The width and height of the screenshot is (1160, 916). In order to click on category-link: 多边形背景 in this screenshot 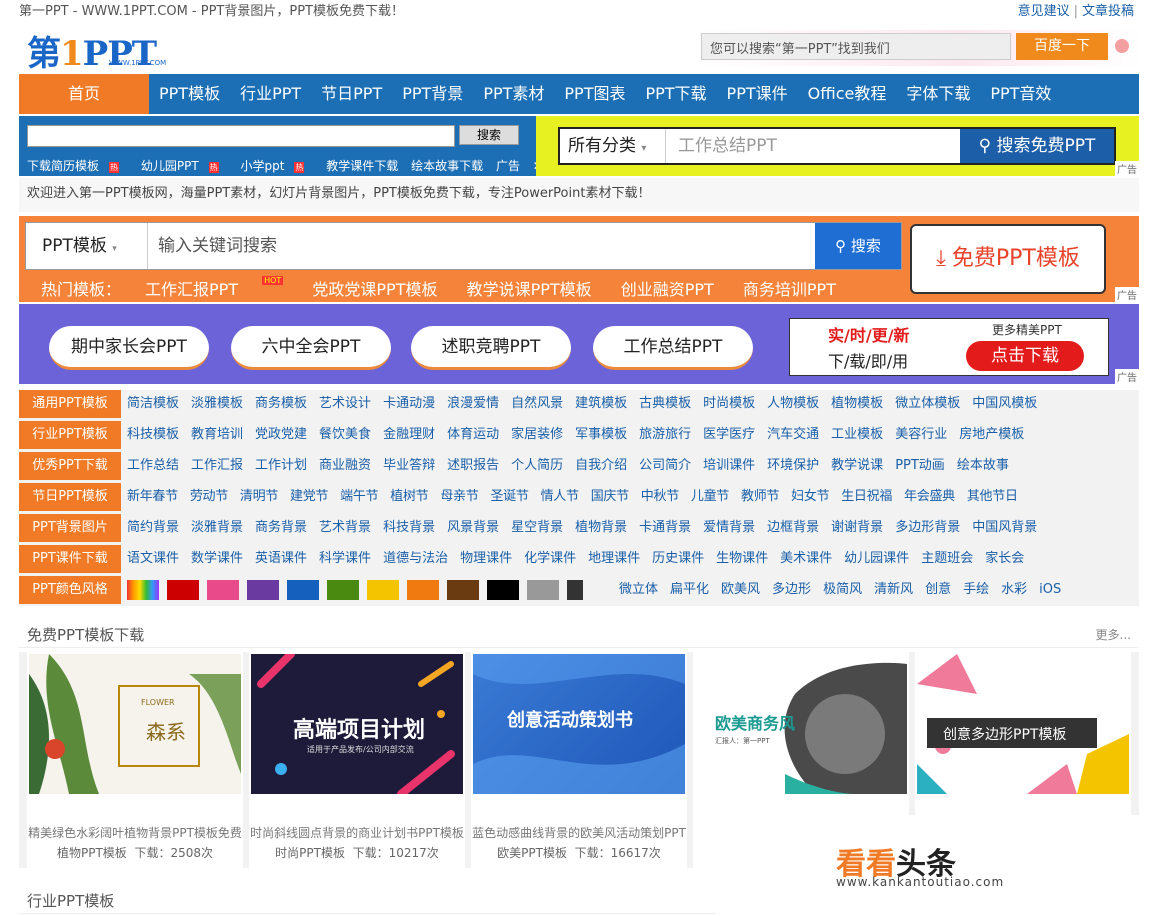, I will do `click(927, 527)`.